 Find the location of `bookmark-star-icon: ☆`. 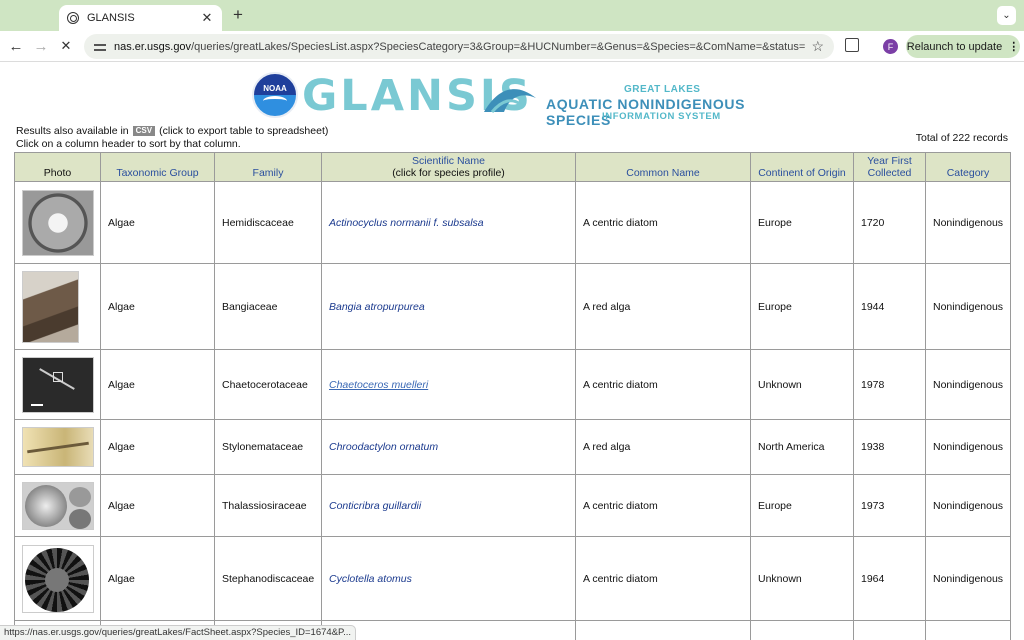

bookmark-star-icon: ☆ is located at coordinates (817, 46).